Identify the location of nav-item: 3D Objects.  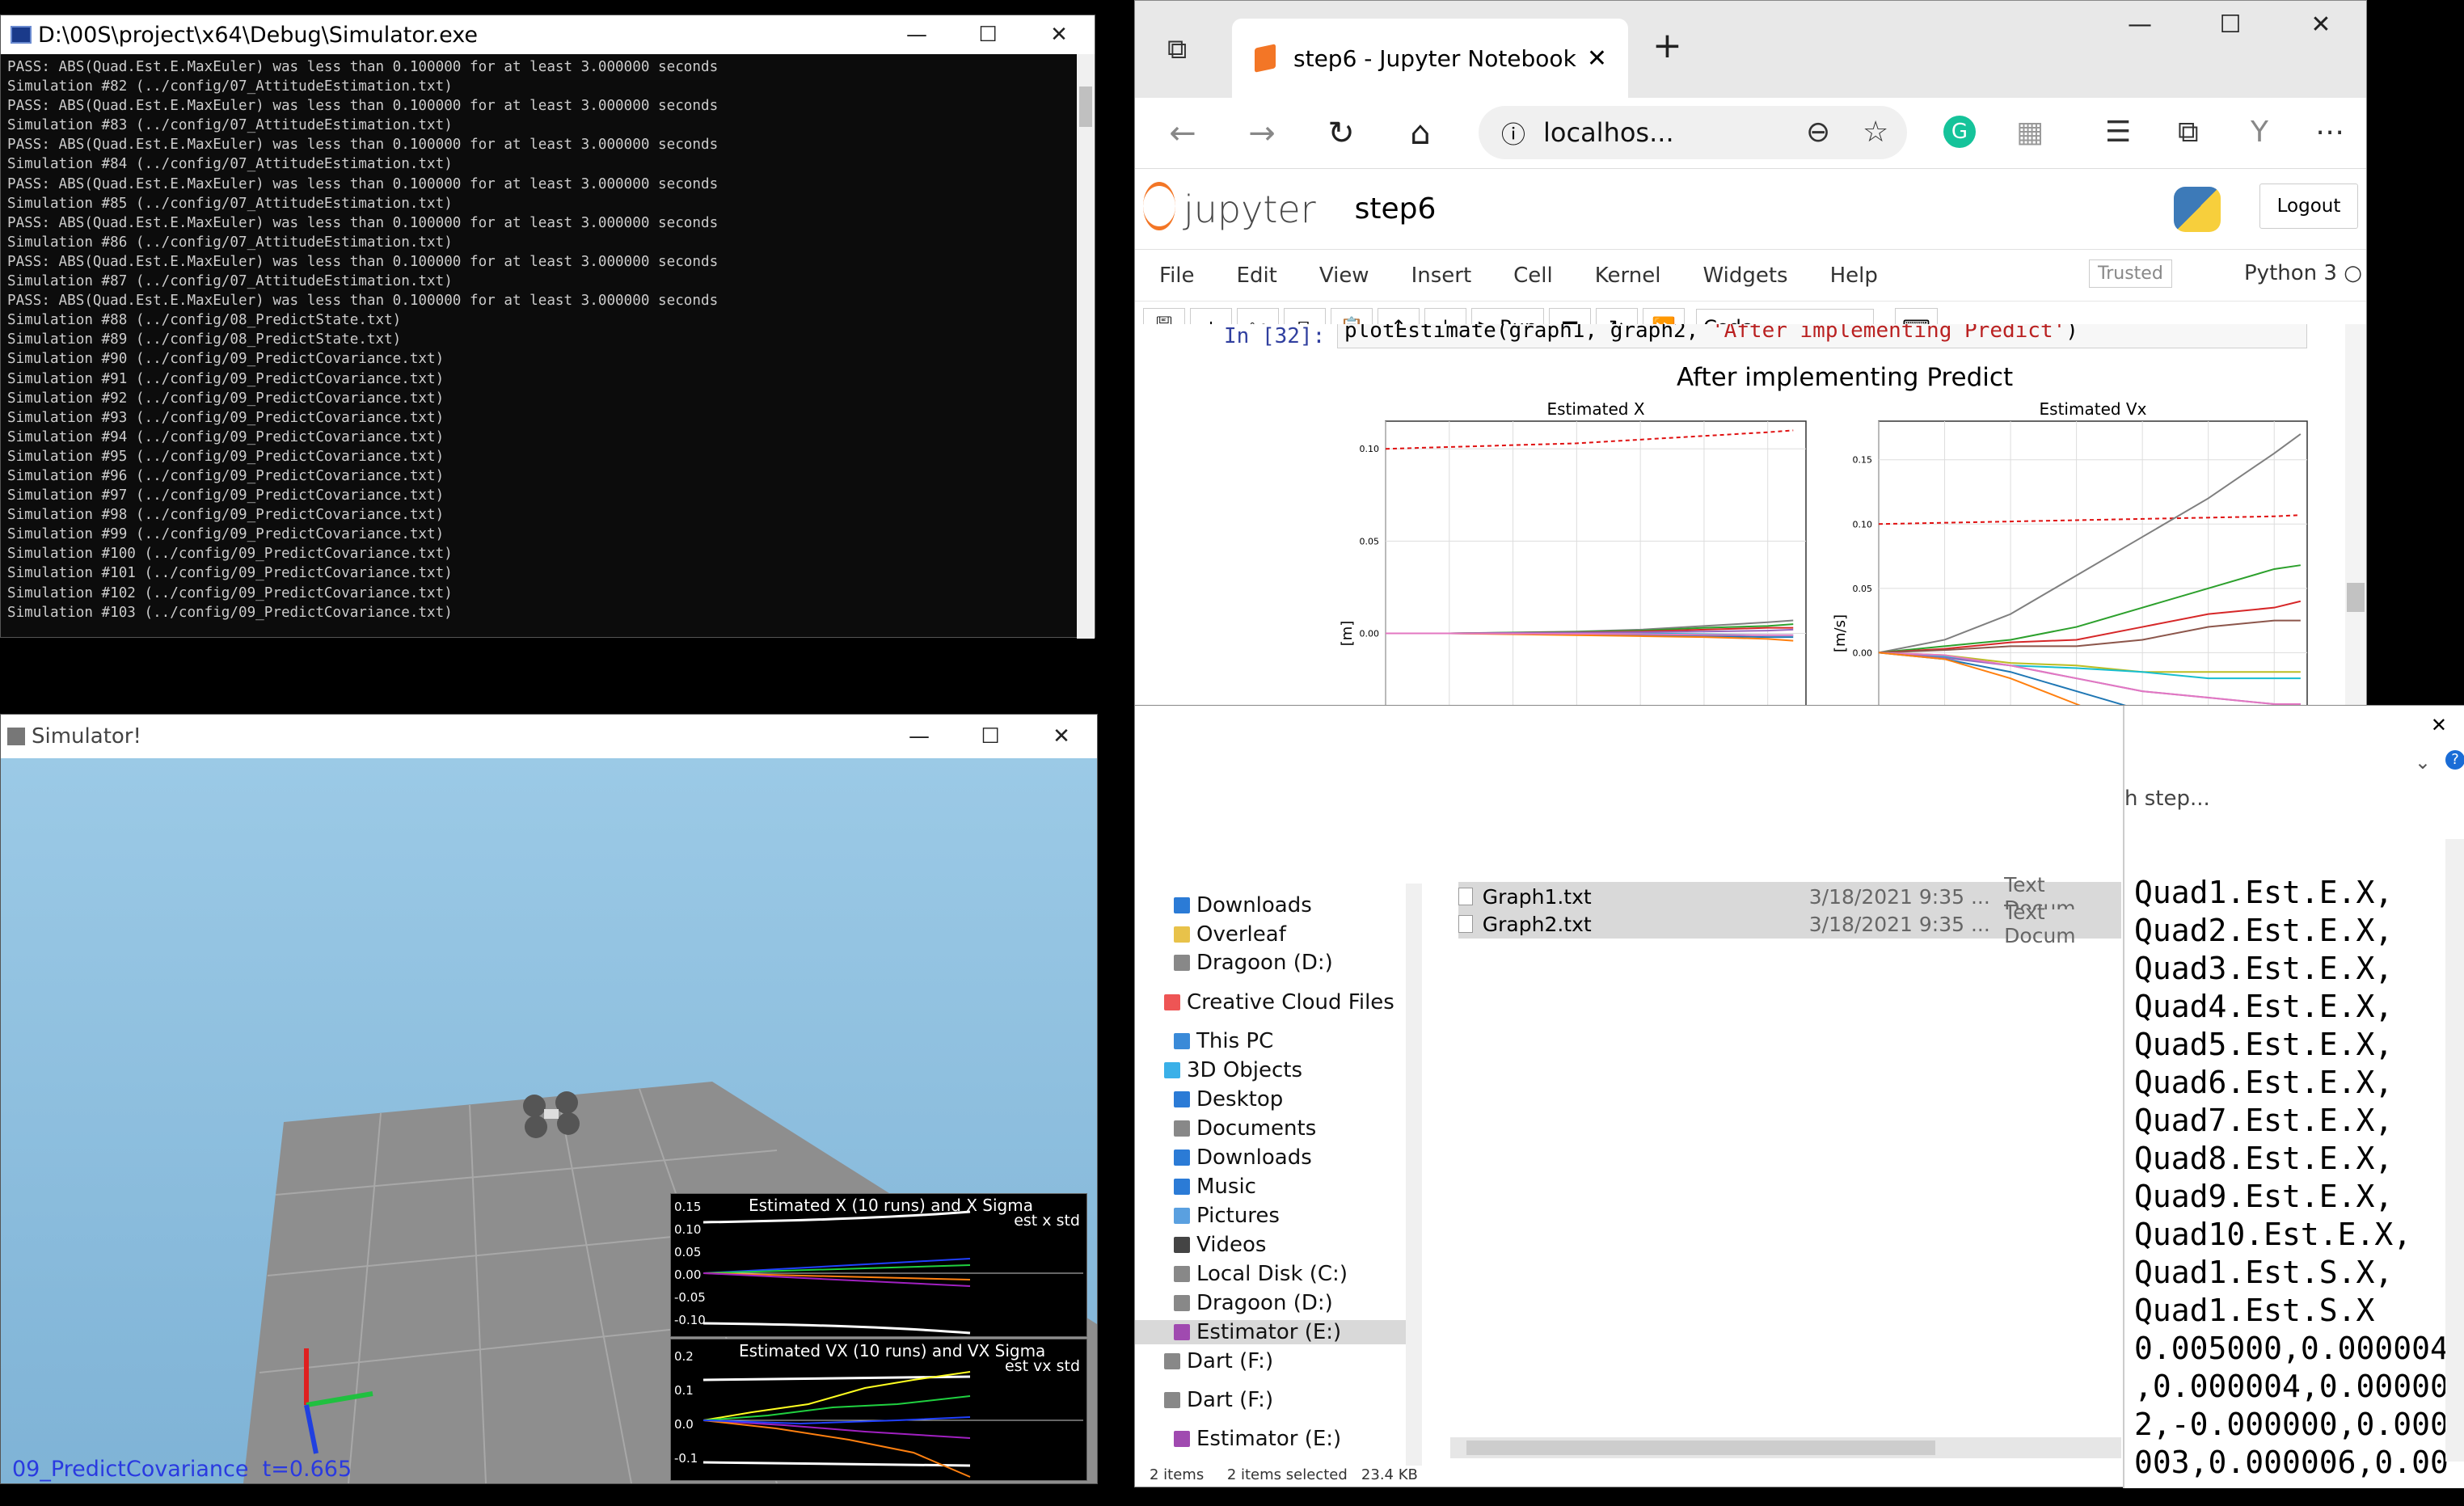
(1233, 1070).